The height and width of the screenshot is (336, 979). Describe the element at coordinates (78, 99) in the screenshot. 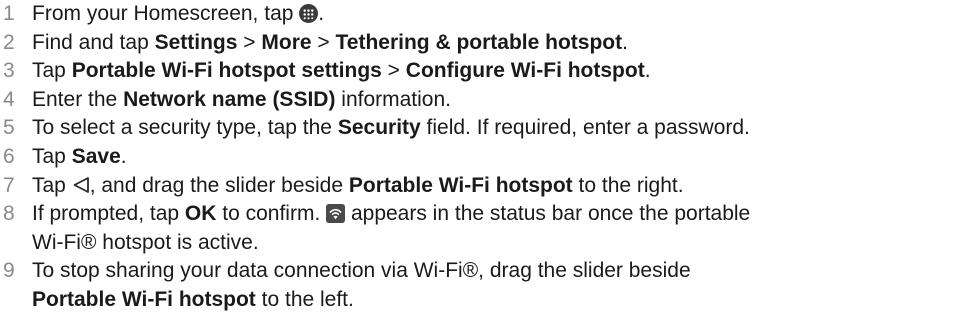

I see `step-text: Enter the` at that location.